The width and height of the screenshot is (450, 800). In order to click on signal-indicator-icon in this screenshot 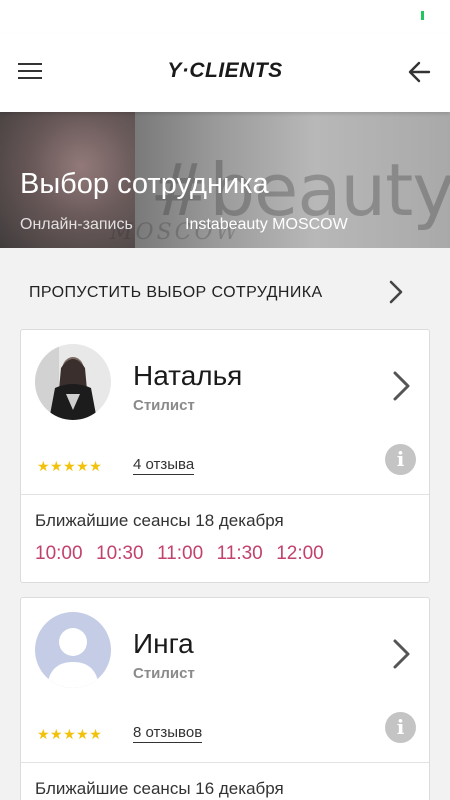, I will do `click(422, 15)`.